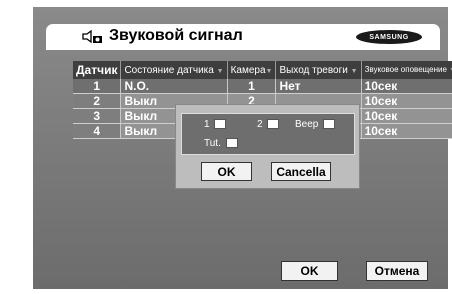 This screenshot has width=452, height=294. Describe the element at coordinates (207, 124) in the screenshot. I see `output-1-label: 1` at that location.